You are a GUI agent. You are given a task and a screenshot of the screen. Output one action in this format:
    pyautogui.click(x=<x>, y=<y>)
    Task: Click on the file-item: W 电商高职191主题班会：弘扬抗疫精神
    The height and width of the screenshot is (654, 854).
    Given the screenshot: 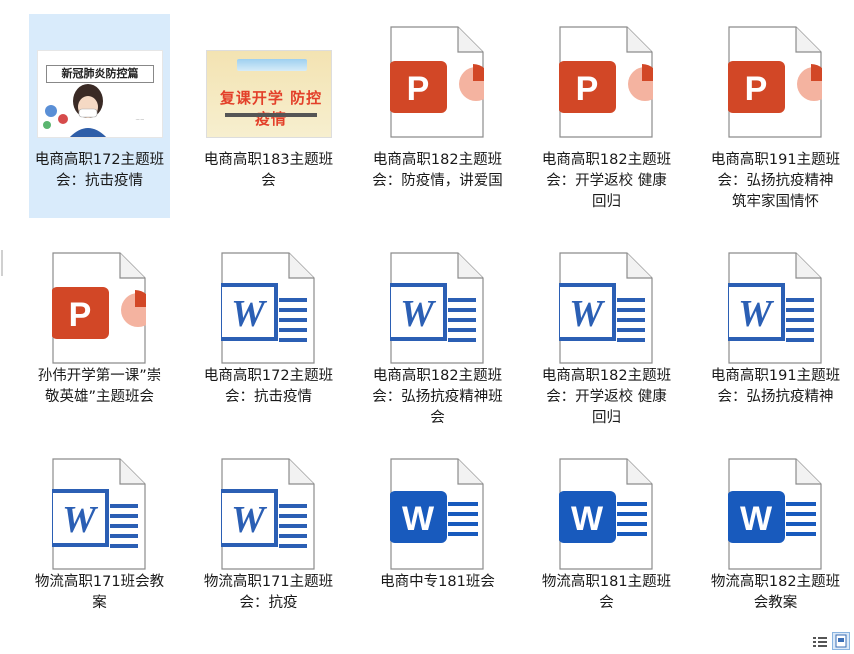 What is the action you would take?
    pyautogui.click(x=775, y=330)
    